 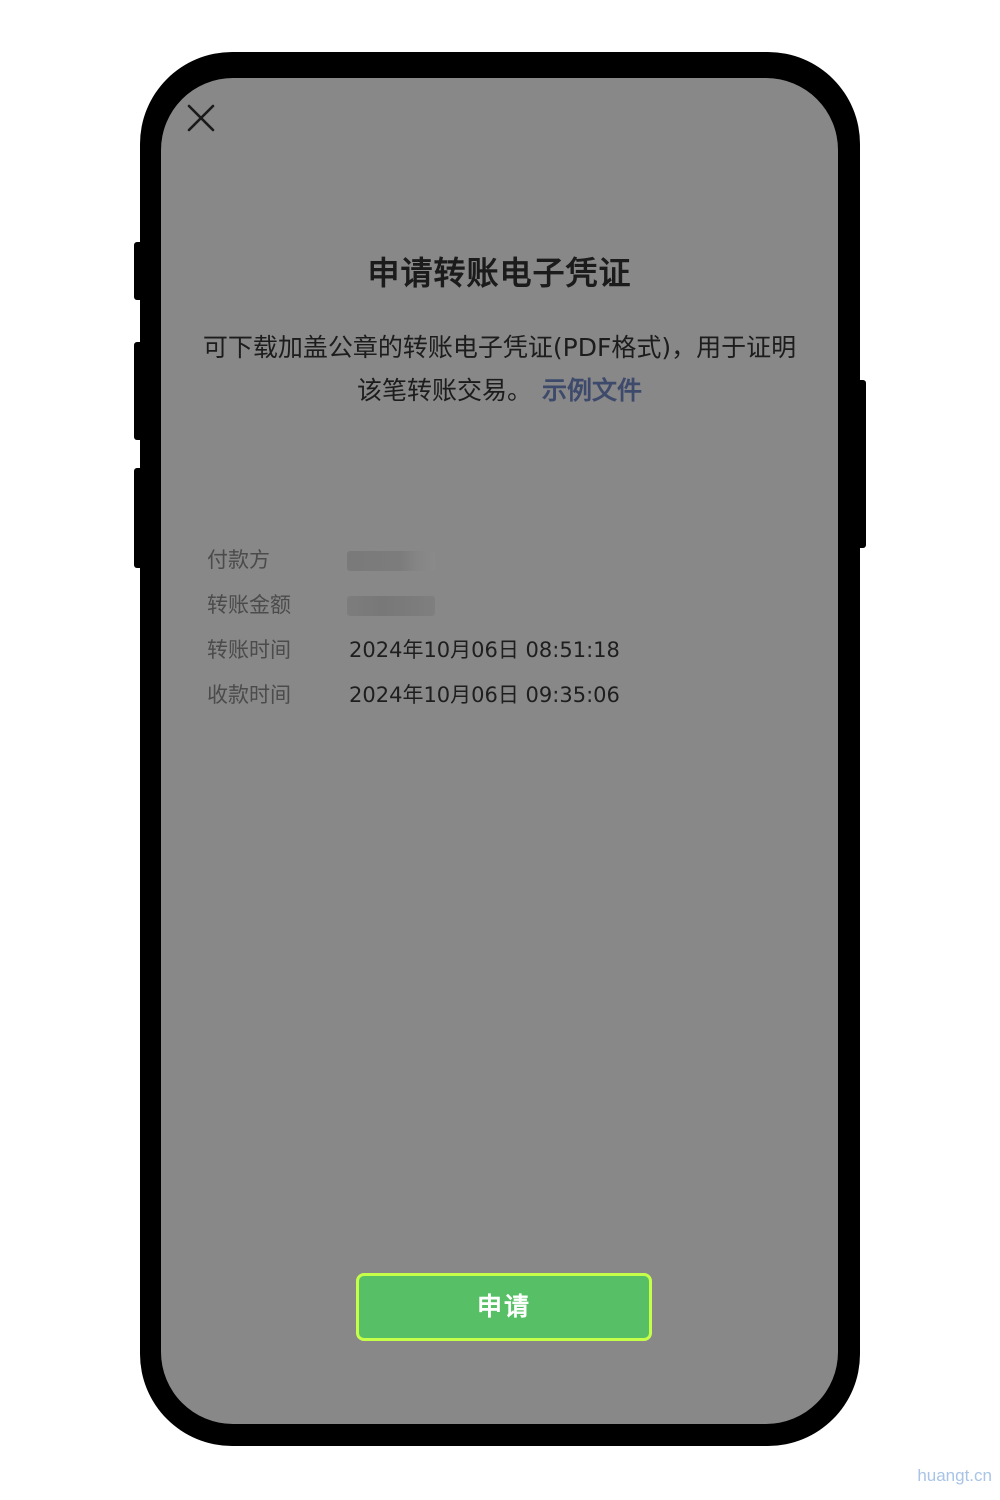 What do you see at coordinates (507, 560) in the screenshot?
I see `info-row-payer: 付款方` at bounding box center [507, 560].